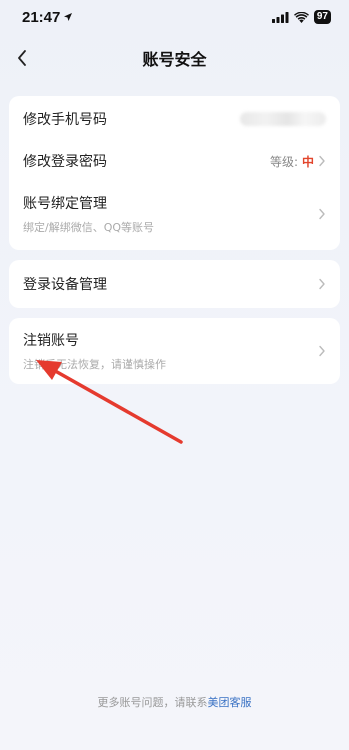  I want to click on location-arrow-icon, so click(68, 17).